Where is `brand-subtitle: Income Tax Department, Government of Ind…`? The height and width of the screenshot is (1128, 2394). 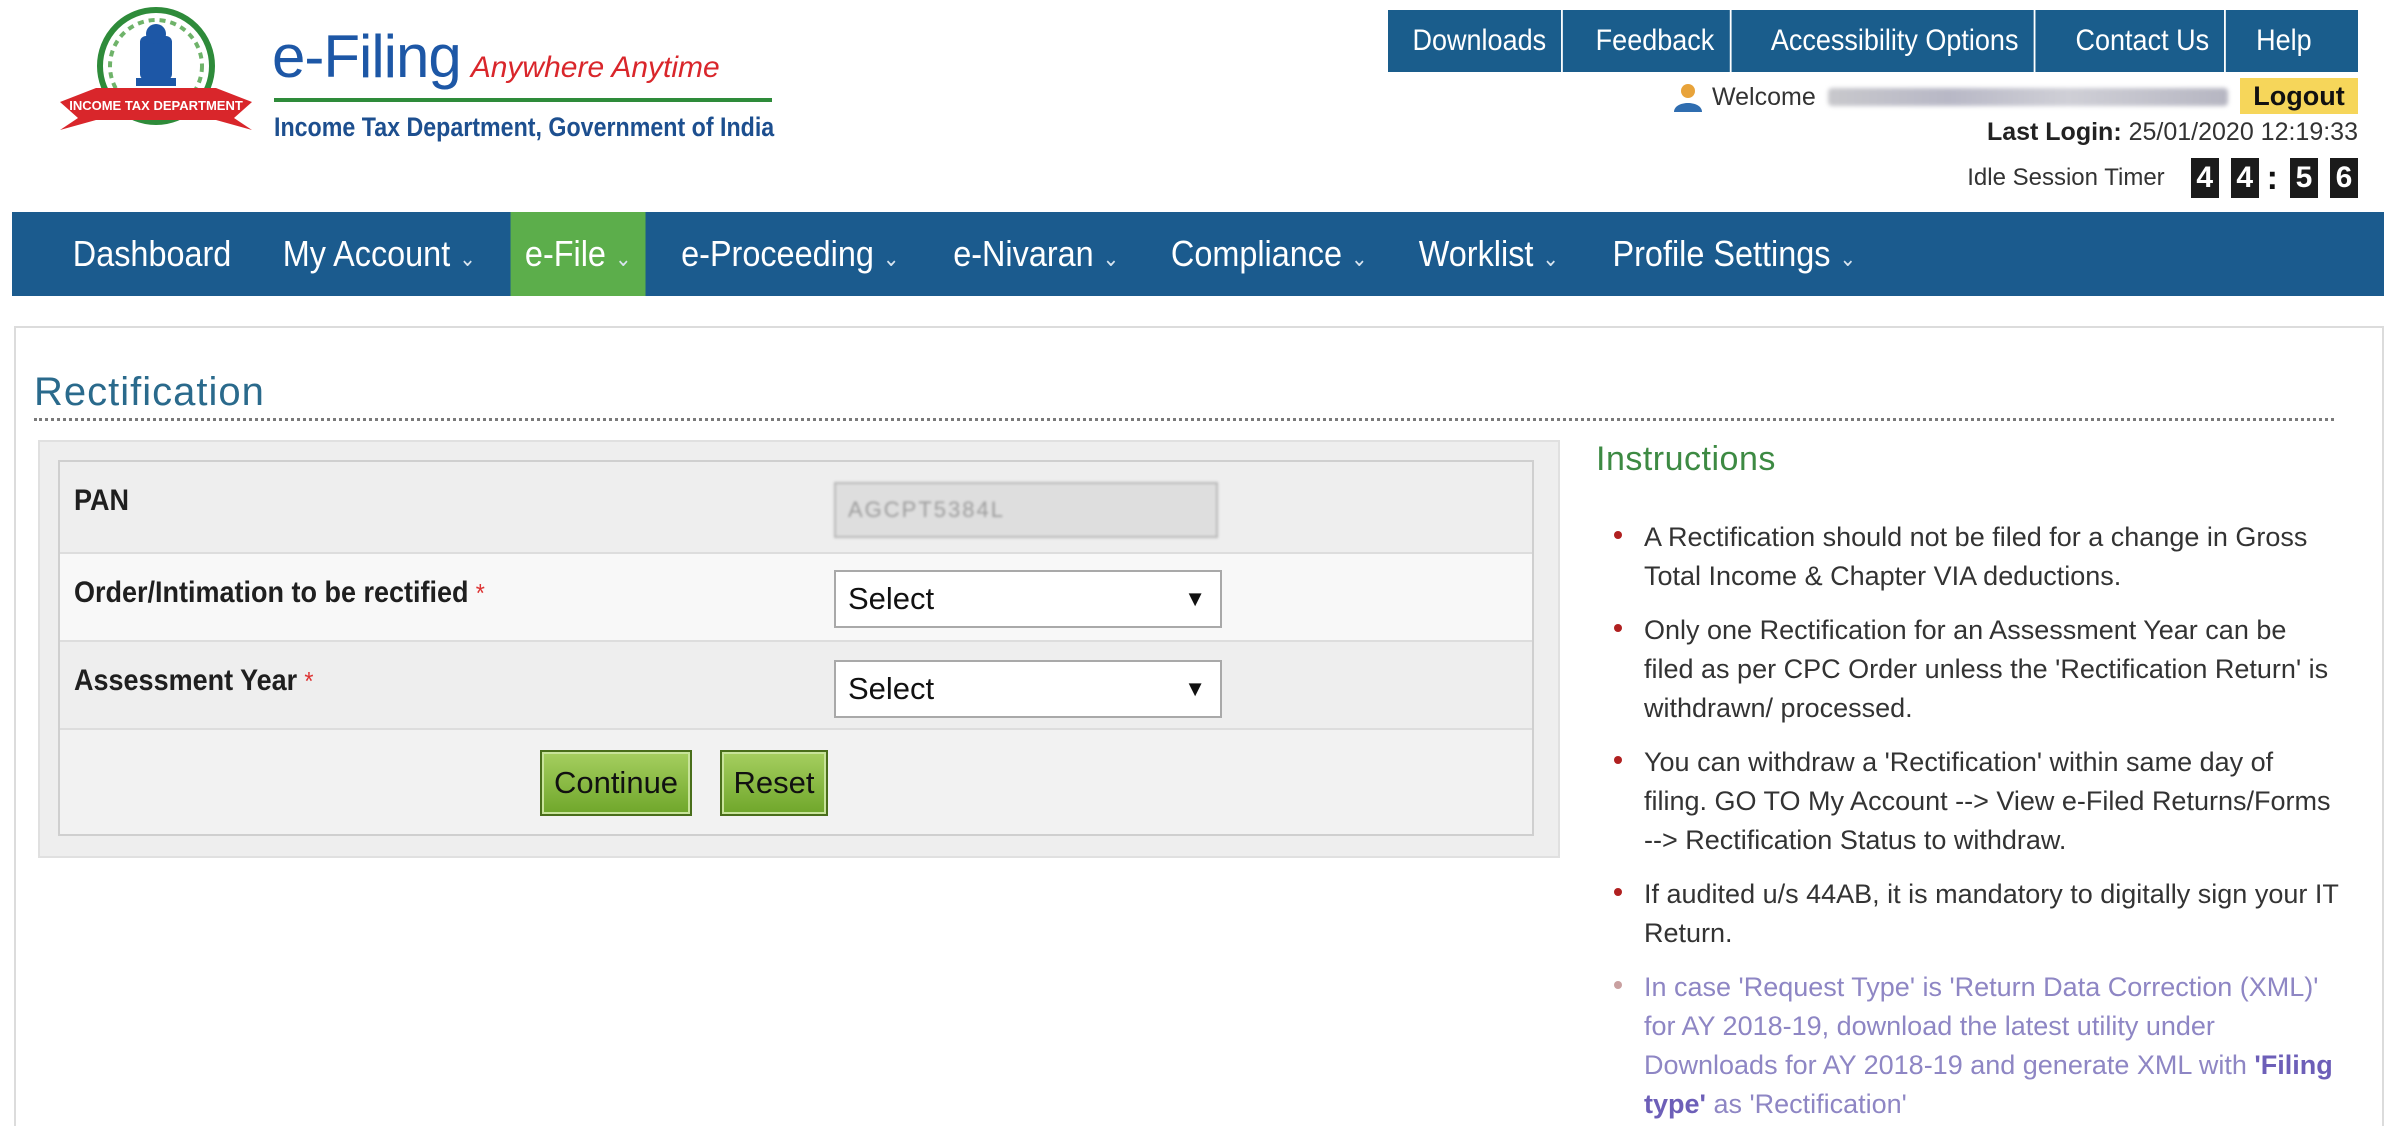
brand-subtitle: Income Tax Department, Government of Ind… is located at coordinates (524, 127).